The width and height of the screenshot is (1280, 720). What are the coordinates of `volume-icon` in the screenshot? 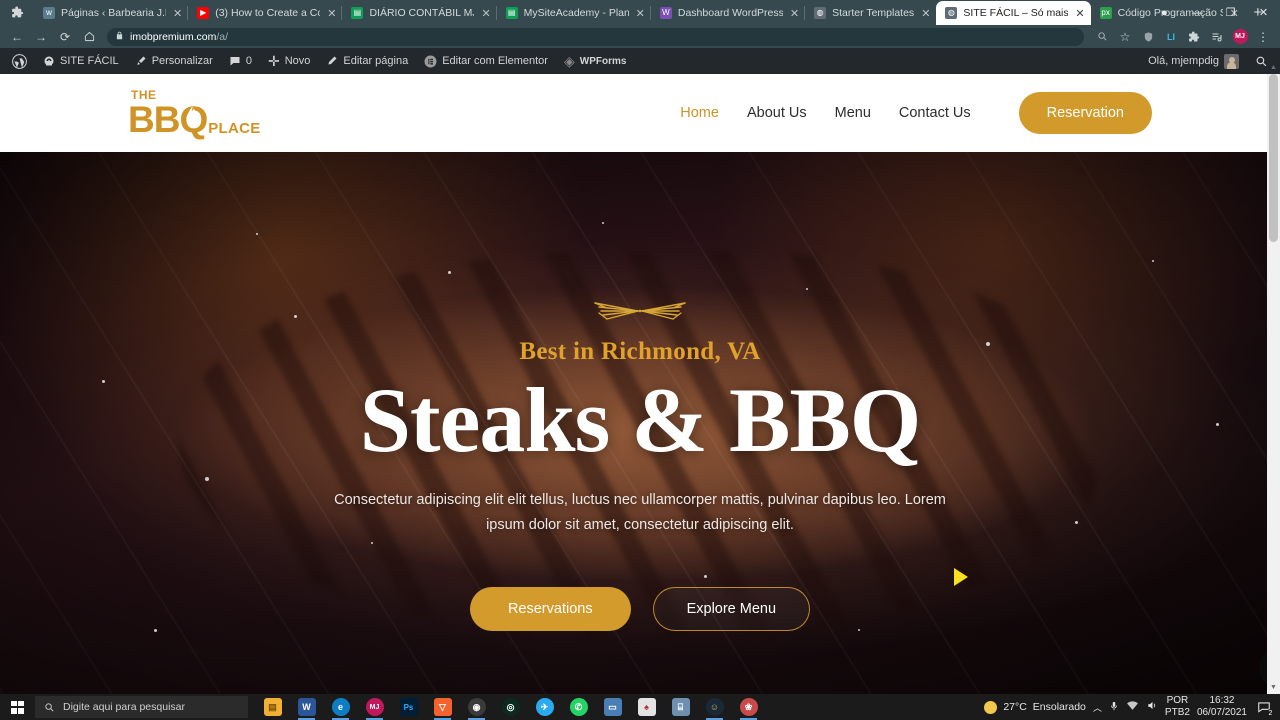 It's located at (1152, 707).